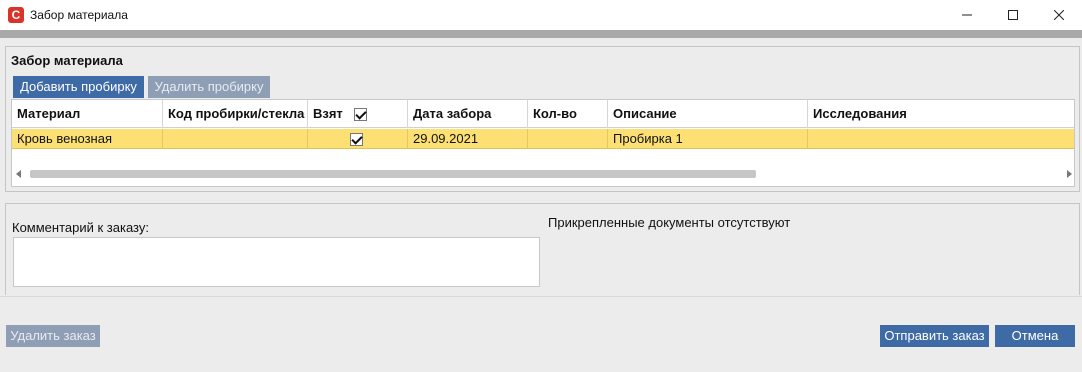  What do you see at coordinates (328, 113) in the screenshot?
I see `column-header-taken-label: Взят` at bounding box center [328, 113].